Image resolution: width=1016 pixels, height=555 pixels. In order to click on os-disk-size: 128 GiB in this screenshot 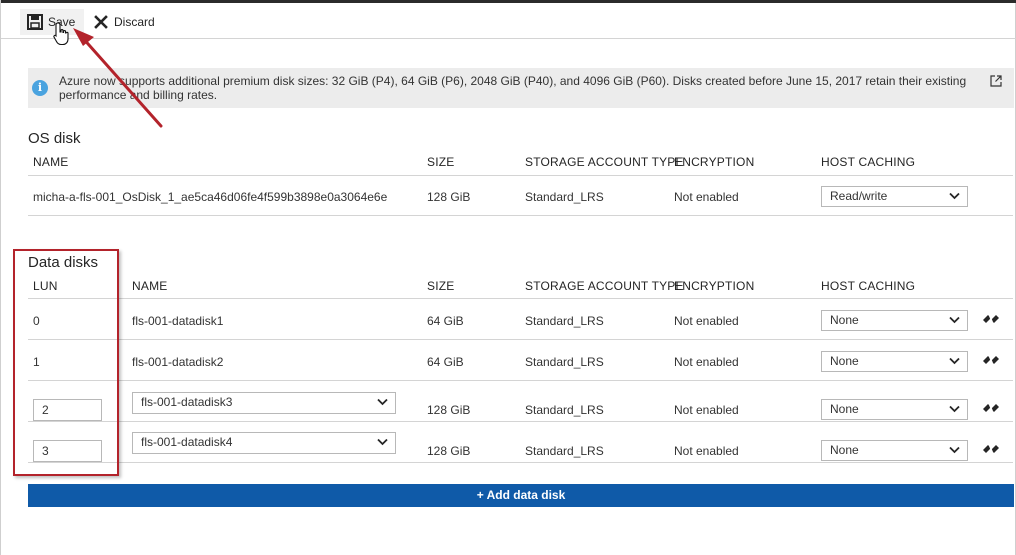, I will do `click(449, 197)`.